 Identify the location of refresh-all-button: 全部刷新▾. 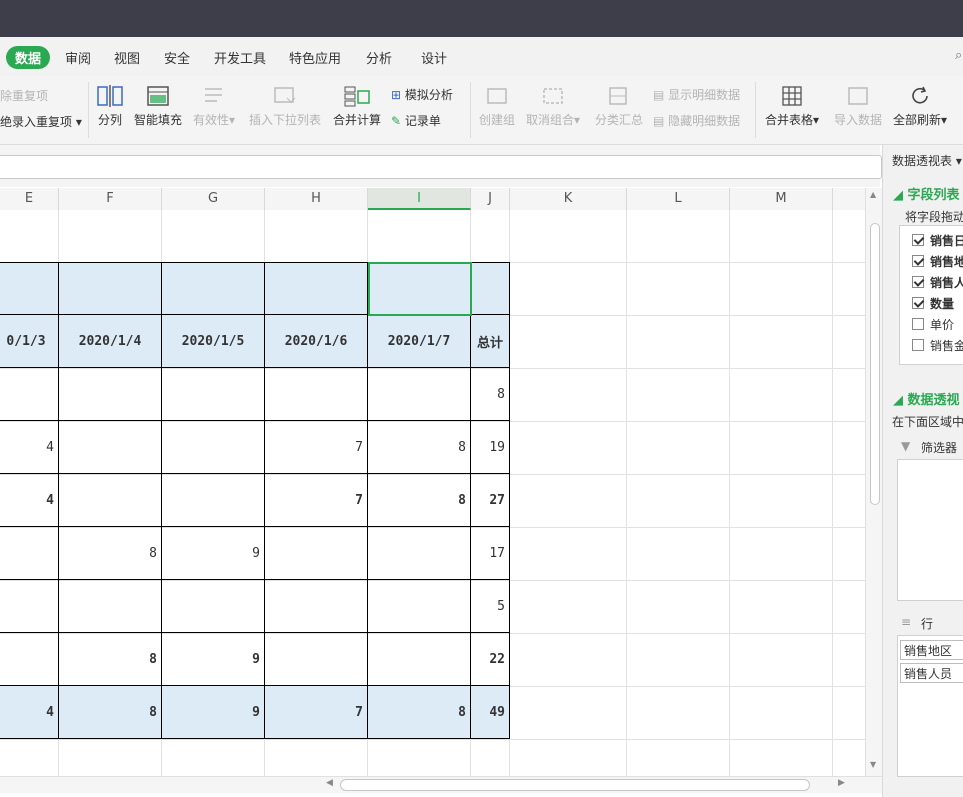
(920, 106).